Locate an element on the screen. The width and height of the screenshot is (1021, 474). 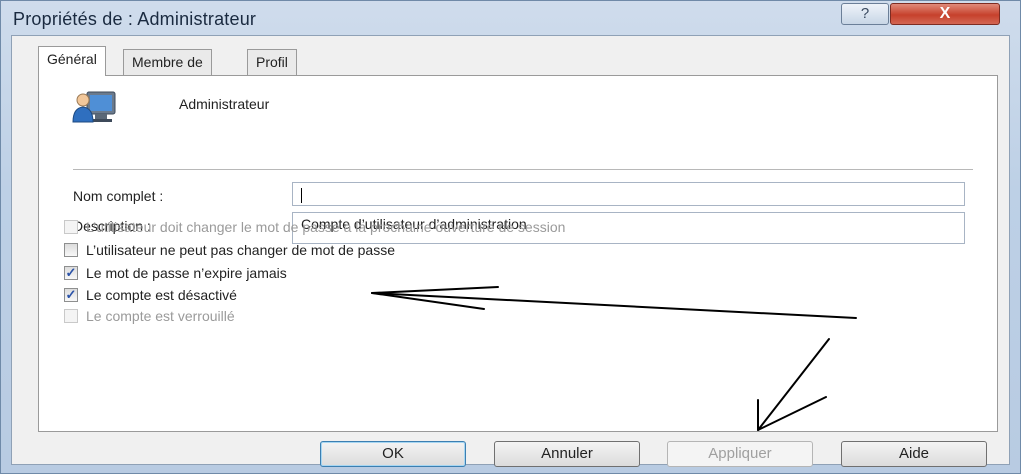
full-name-label: Nom complet : is located at coordinates (118, 196).